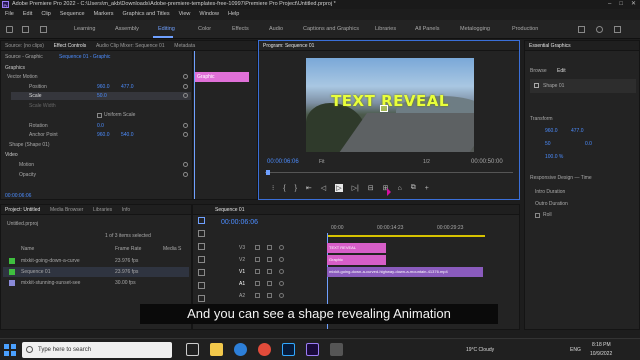  Describe the element at coordinates (525, 29) in the screenshot. I see `workspace-production: Production` at that location.